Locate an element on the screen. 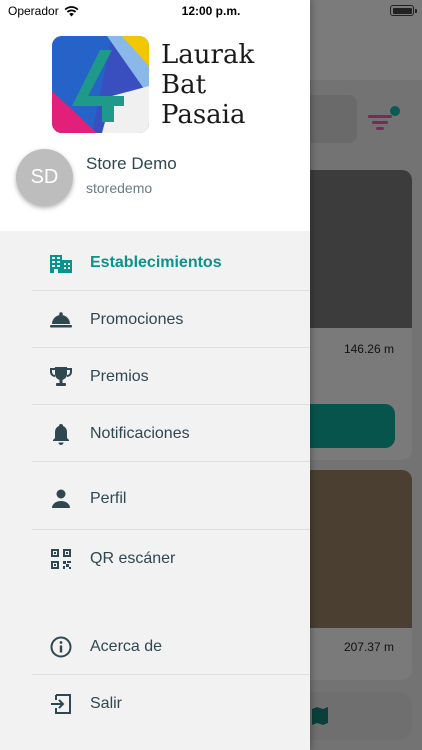 The height and width of the screenshot is (750, 422). map-icon is located at coordinates (320, 718).